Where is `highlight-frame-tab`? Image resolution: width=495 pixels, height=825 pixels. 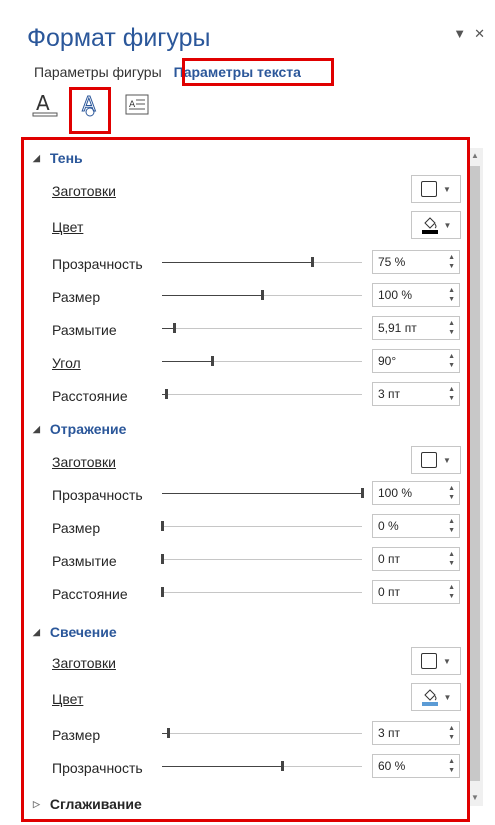
highlight-frame-tab is located at coordinates (258, 72).